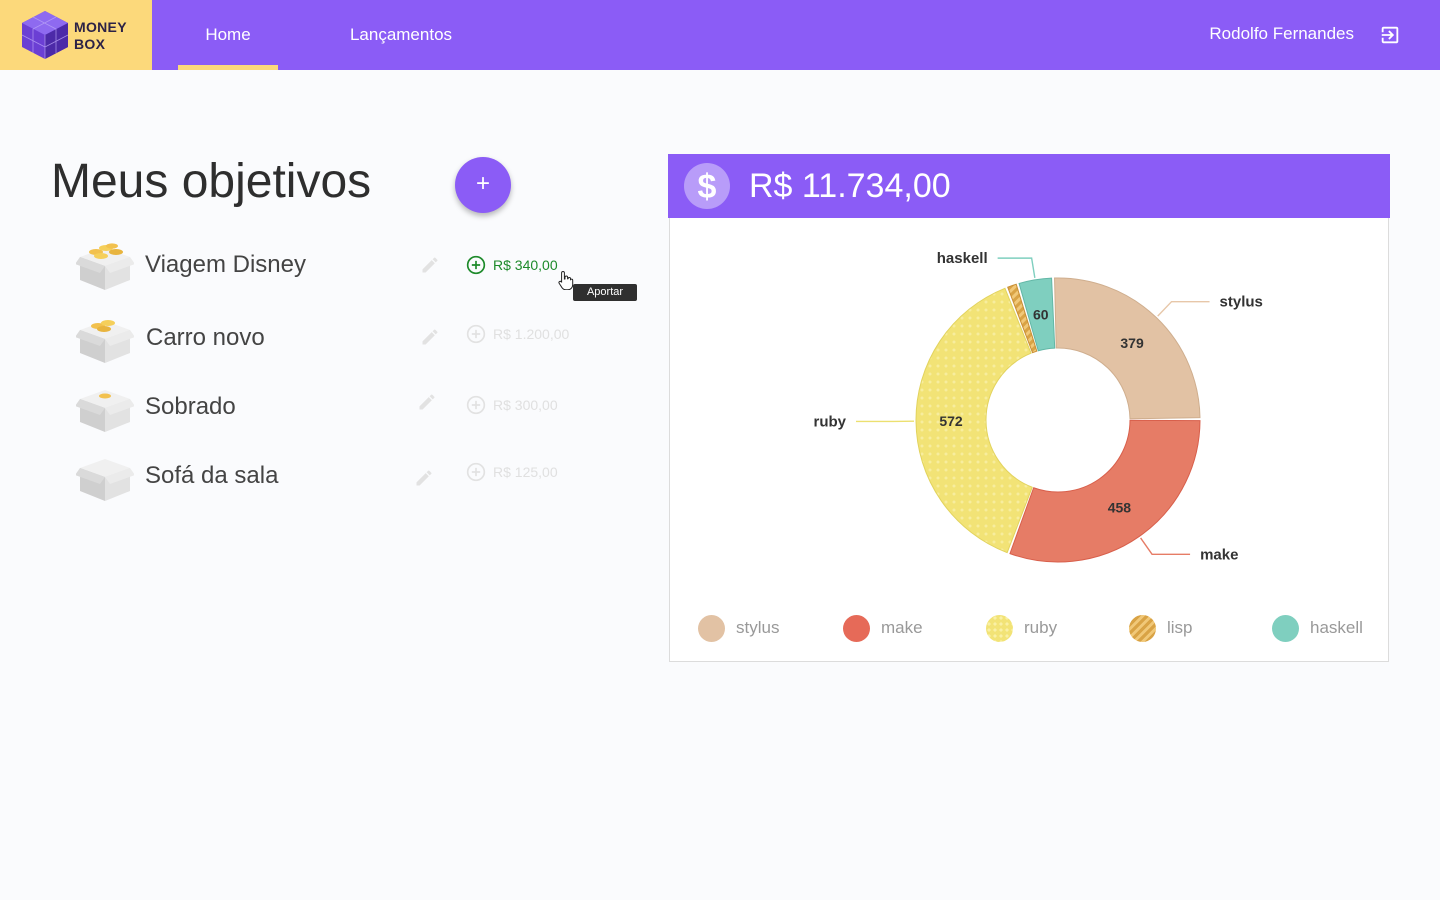 The width and height of the screenshot is (1440, 900). Describe the element at coordinates (1021, 628) in the screenshot. I see `legend-item-ruby: ruby` at that location.